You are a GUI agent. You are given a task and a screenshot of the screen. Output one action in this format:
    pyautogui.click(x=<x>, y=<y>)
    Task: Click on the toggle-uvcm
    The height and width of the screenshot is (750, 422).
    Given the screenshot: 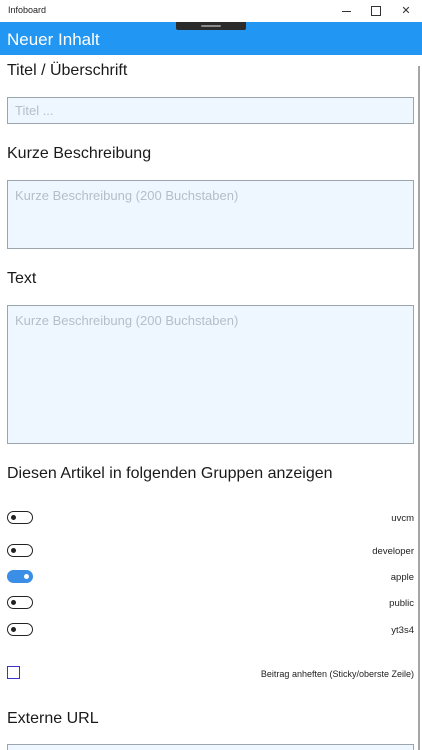 What is the action you would take?
    pyautogui.click(x=20, y=517)
    